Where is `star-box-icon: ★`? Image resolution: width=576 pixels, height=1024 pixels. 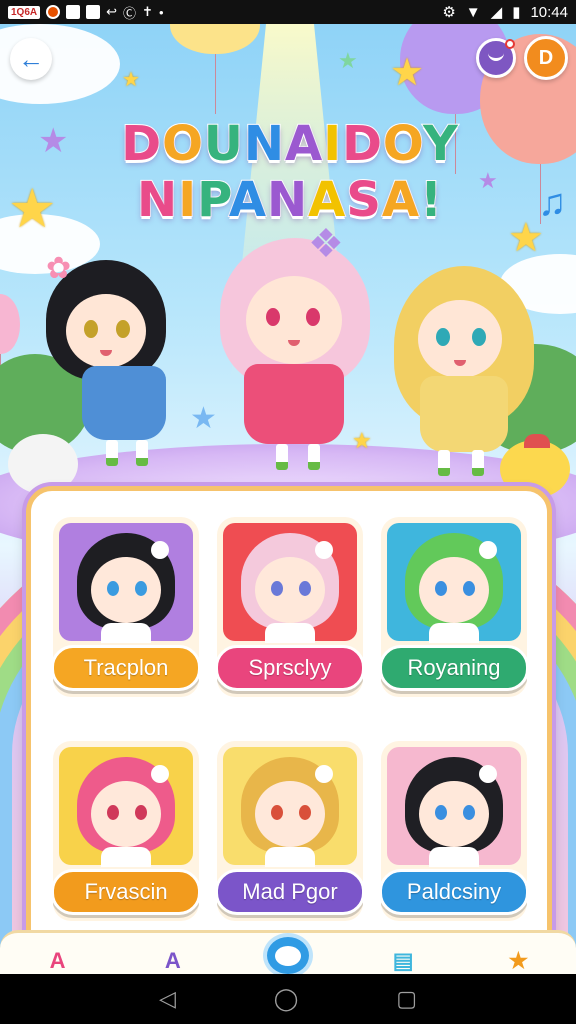 star-box-icon: ★ is located at coordinates (518, 960).